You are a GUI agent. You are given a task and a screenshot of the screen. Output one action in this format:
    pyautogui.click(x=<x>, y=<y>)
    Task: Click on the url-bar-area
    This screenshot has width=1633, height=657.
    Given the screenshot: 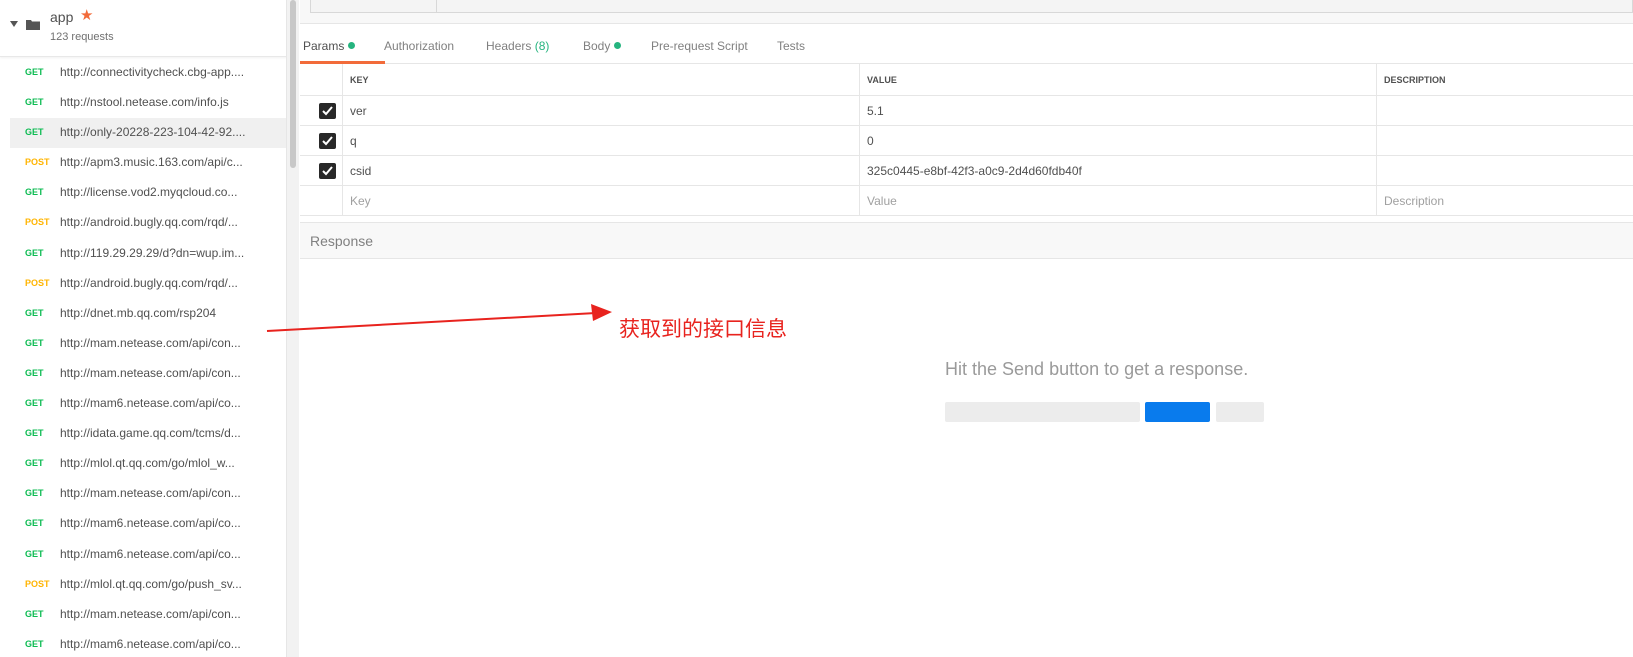 What is the action you would take?
    pyautogui.click(x=966, y=12)
    